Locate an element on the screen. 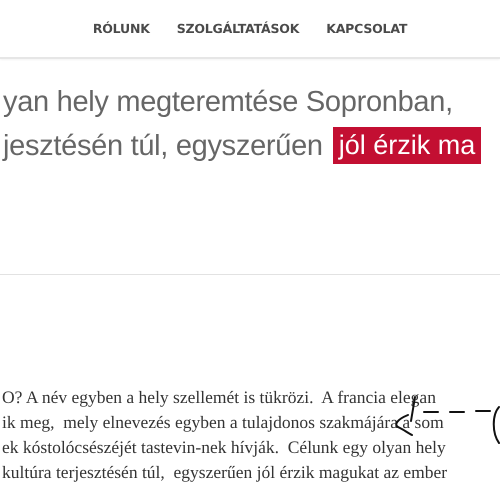 The height and width of the screenshot is (500, 500). hero-text: jesztésén túl, egyszerűen is located at coordinates (163, 146).